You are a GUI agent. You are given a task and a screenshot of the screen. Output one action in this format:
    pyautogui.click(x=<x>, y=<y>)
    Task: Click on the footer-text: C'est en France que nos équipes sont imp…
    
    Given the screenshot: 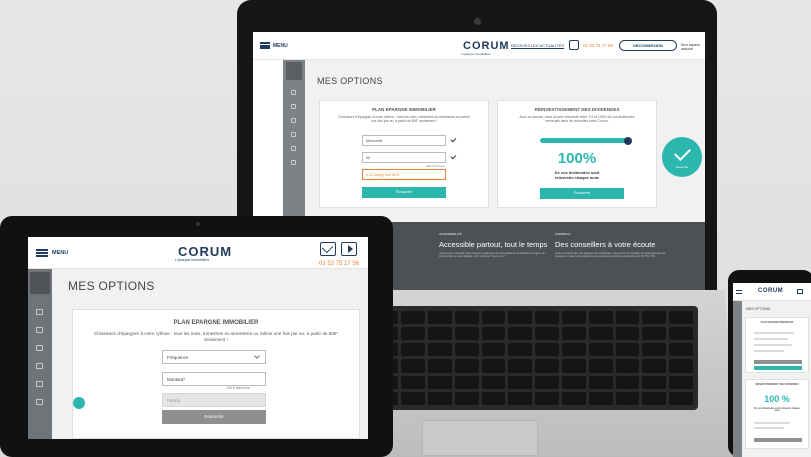 What is the action you would take?
    pyautogui.click(x=610, y=255)
    